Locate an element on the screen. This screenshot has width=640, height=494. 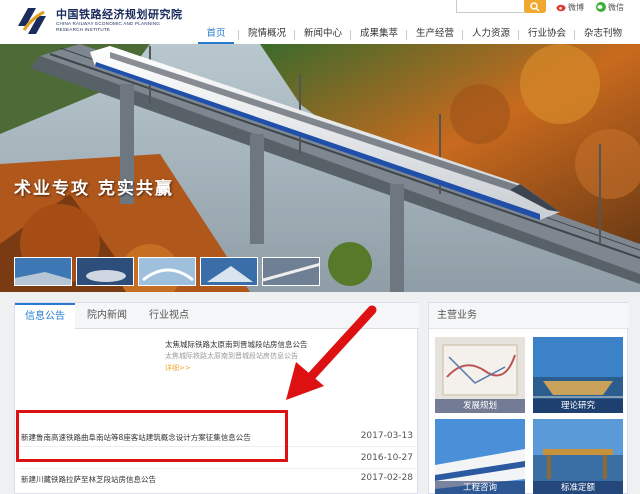
search-button is located at coordinates (535, 6).